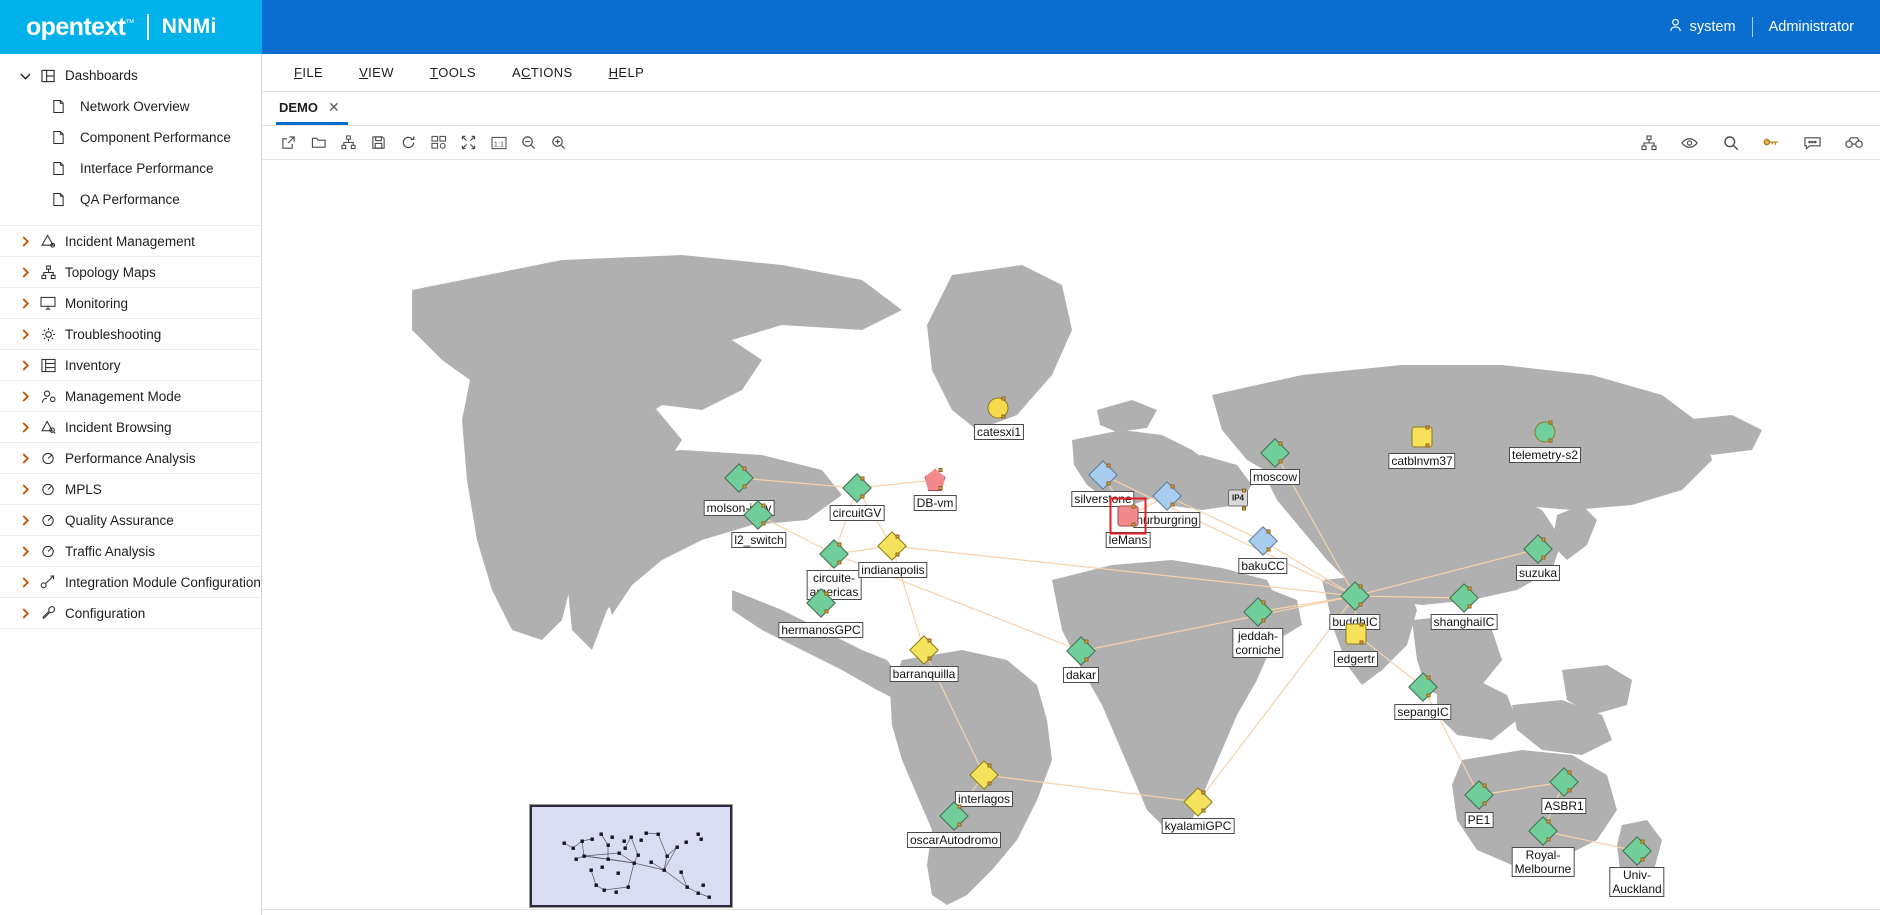  I want to click on map-node-interlagos, so click(984, 775).